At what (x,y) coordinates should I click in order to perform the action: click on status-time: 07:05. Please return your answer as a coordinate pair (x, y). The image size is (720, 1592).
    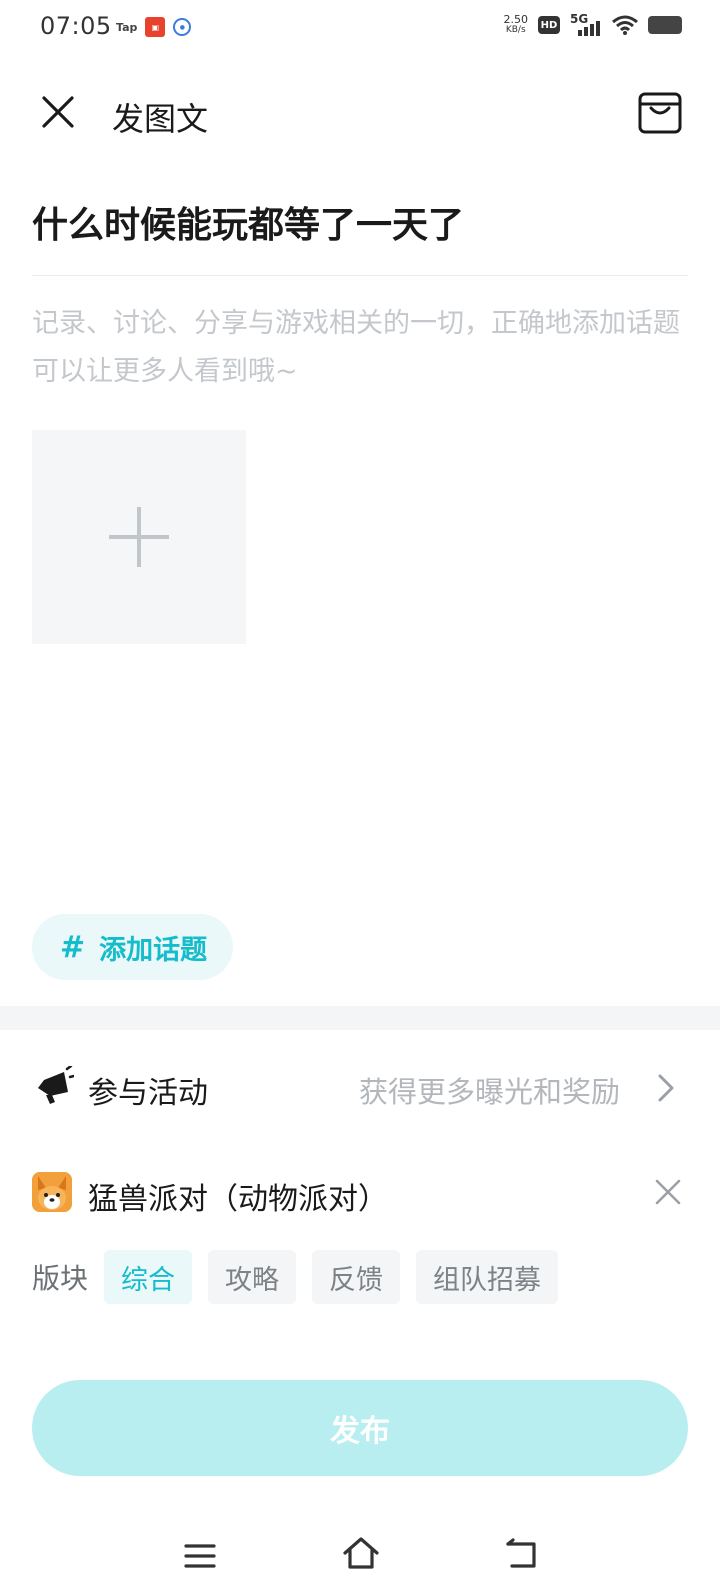
    Looking at the image, I should click on (76, 26).